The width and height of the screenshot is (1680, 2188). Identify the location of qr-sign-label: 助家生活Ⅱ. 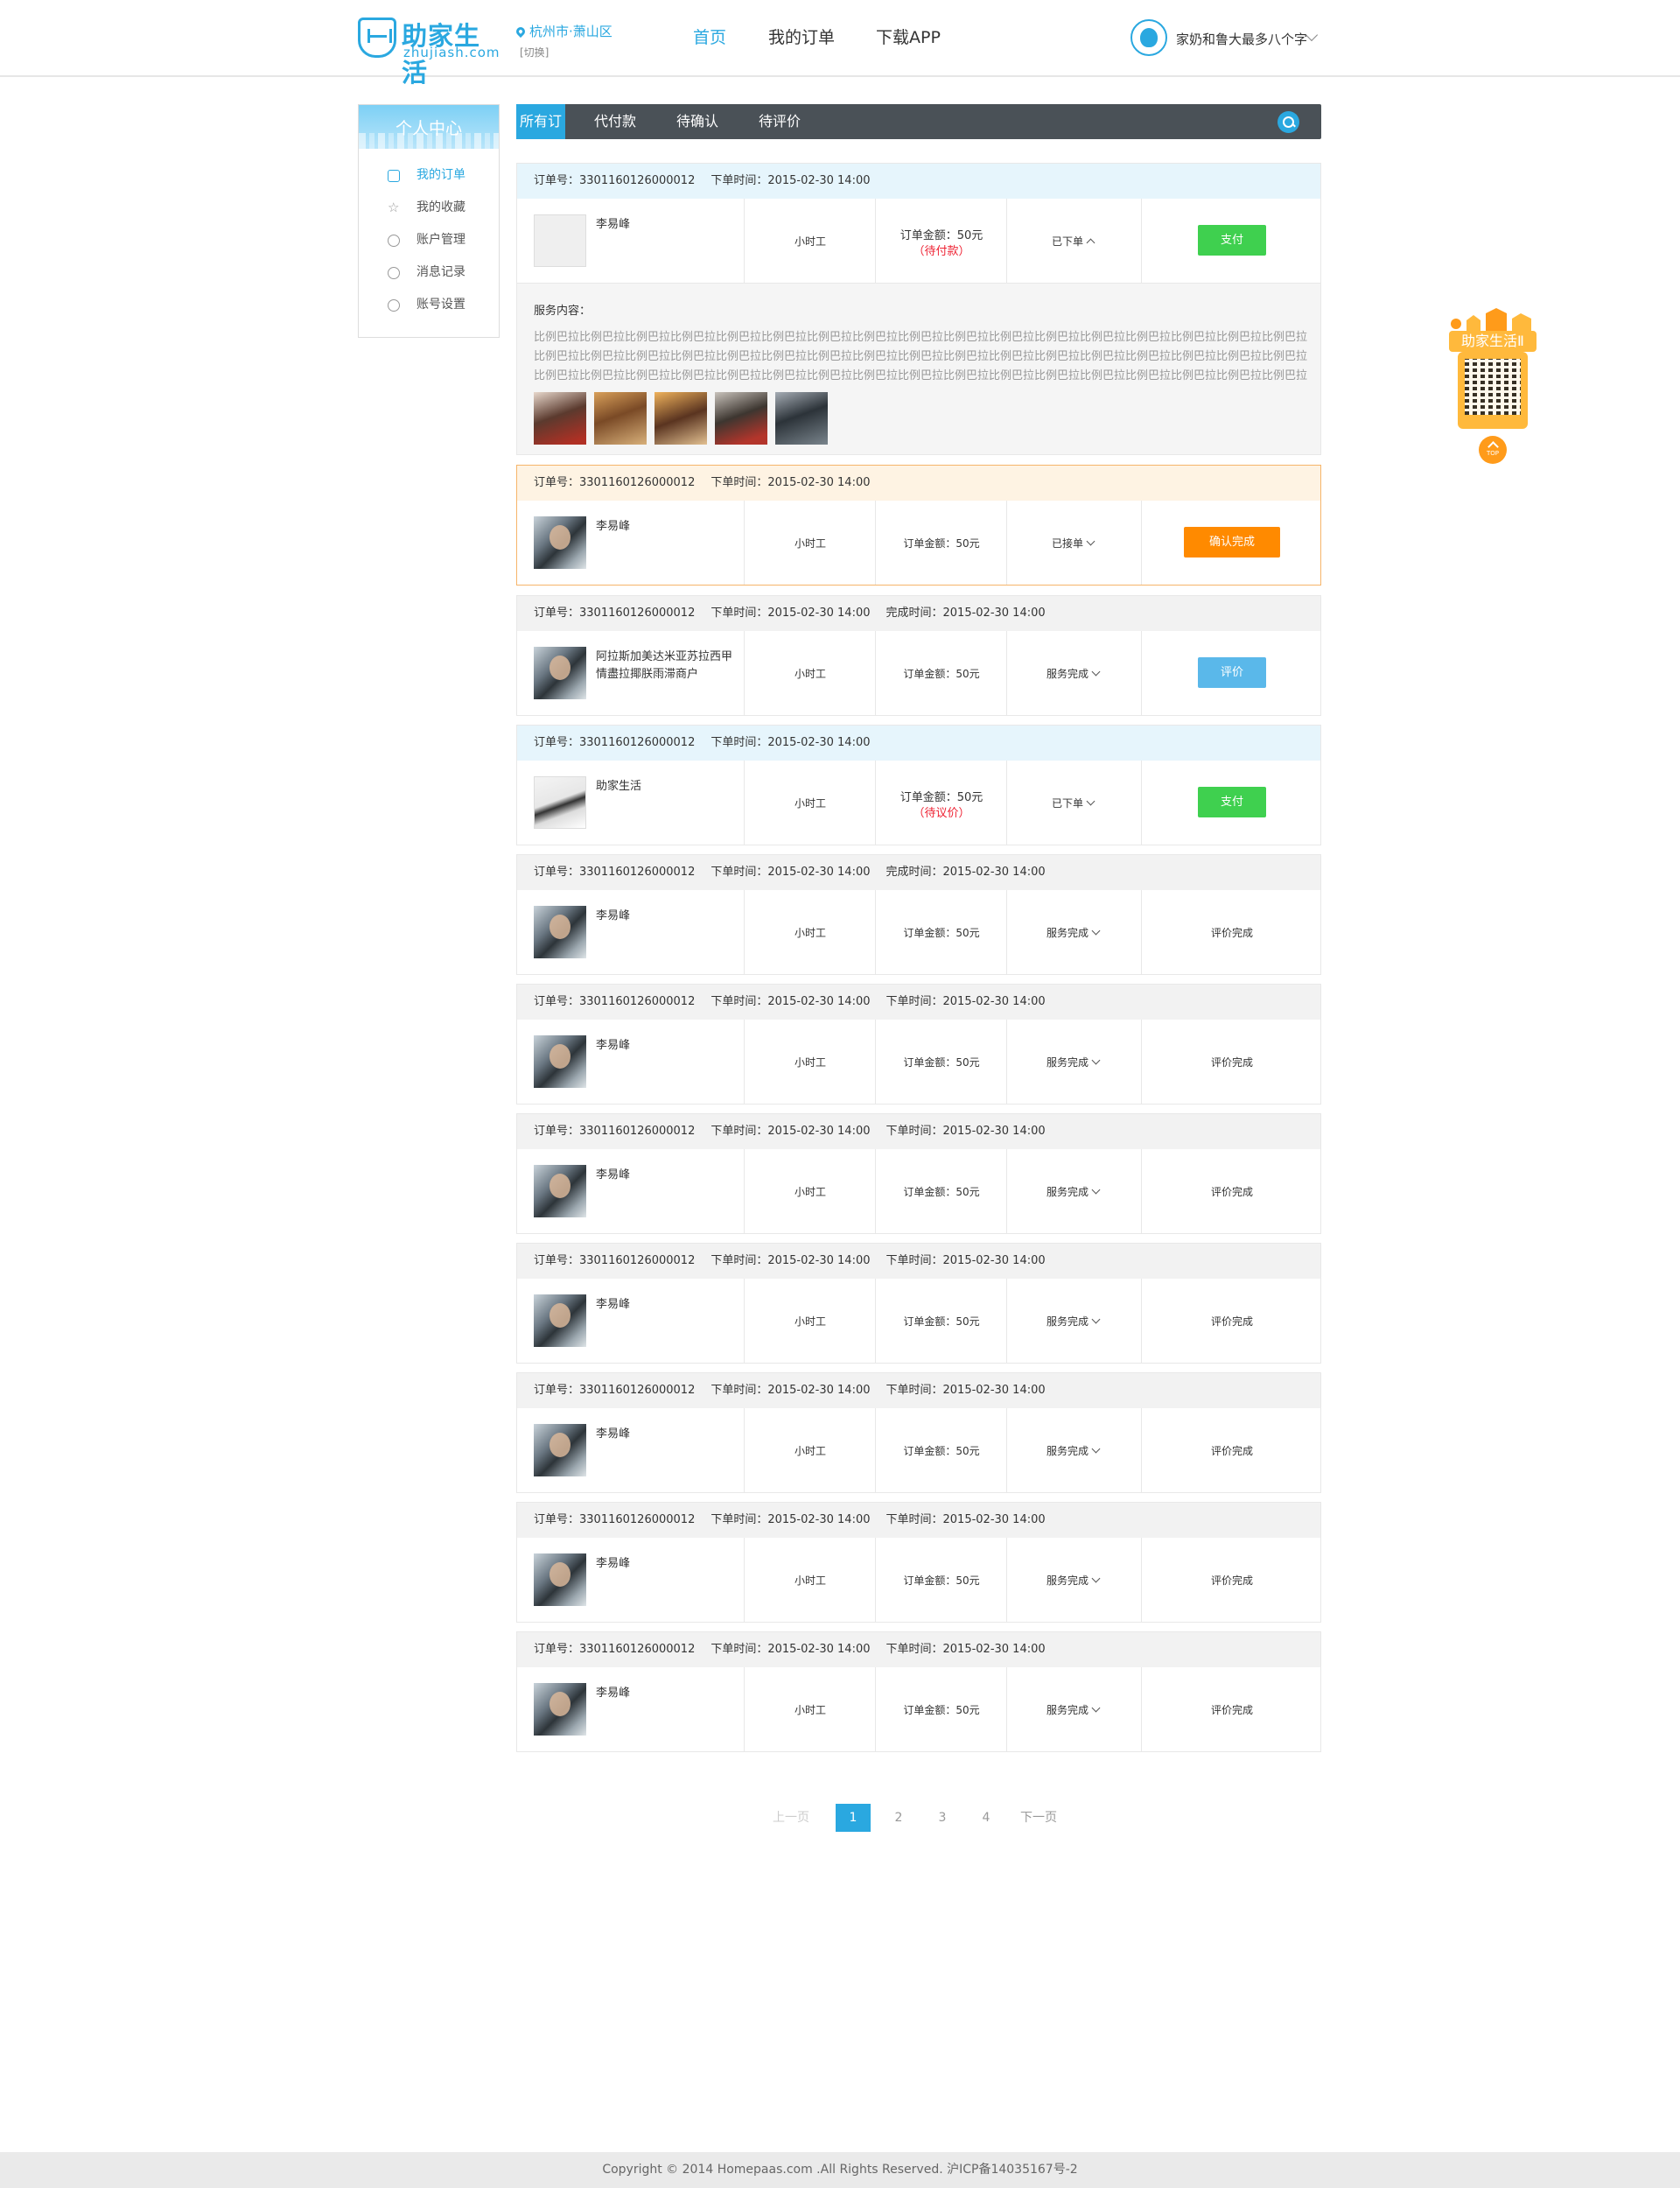
(1492, 341).